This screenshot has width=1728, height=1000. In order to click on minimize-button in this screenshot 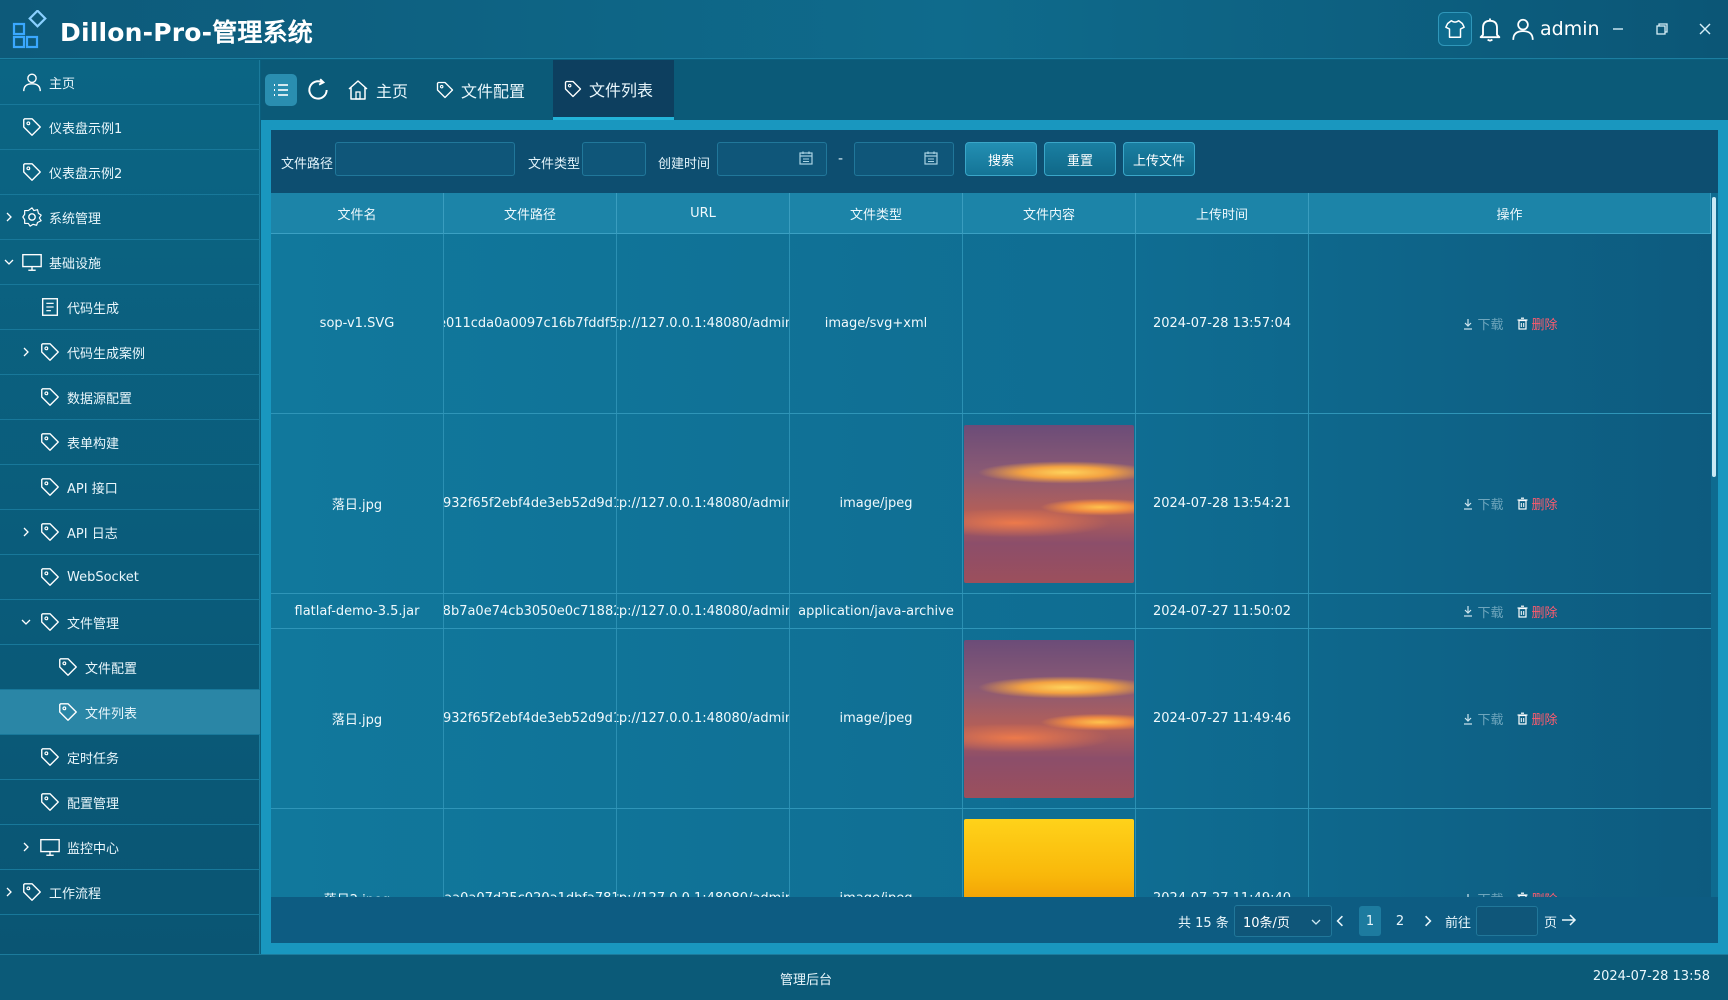, I will do `click(1618, 29)`.